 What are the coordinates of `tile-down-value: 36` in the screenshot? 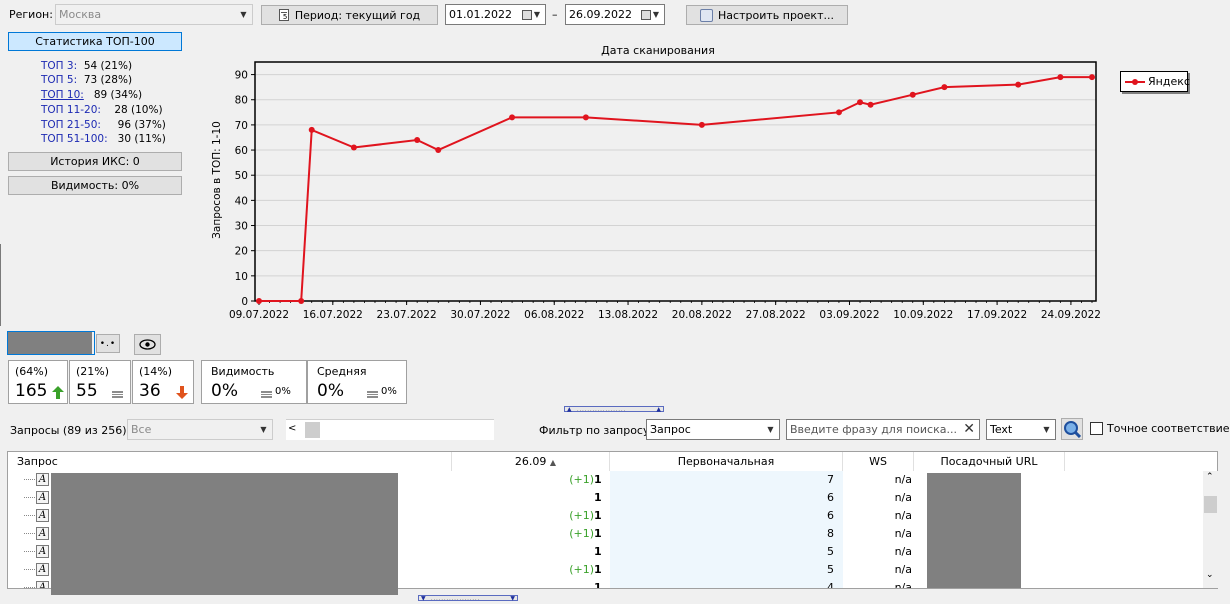 It's located at (150, 391).